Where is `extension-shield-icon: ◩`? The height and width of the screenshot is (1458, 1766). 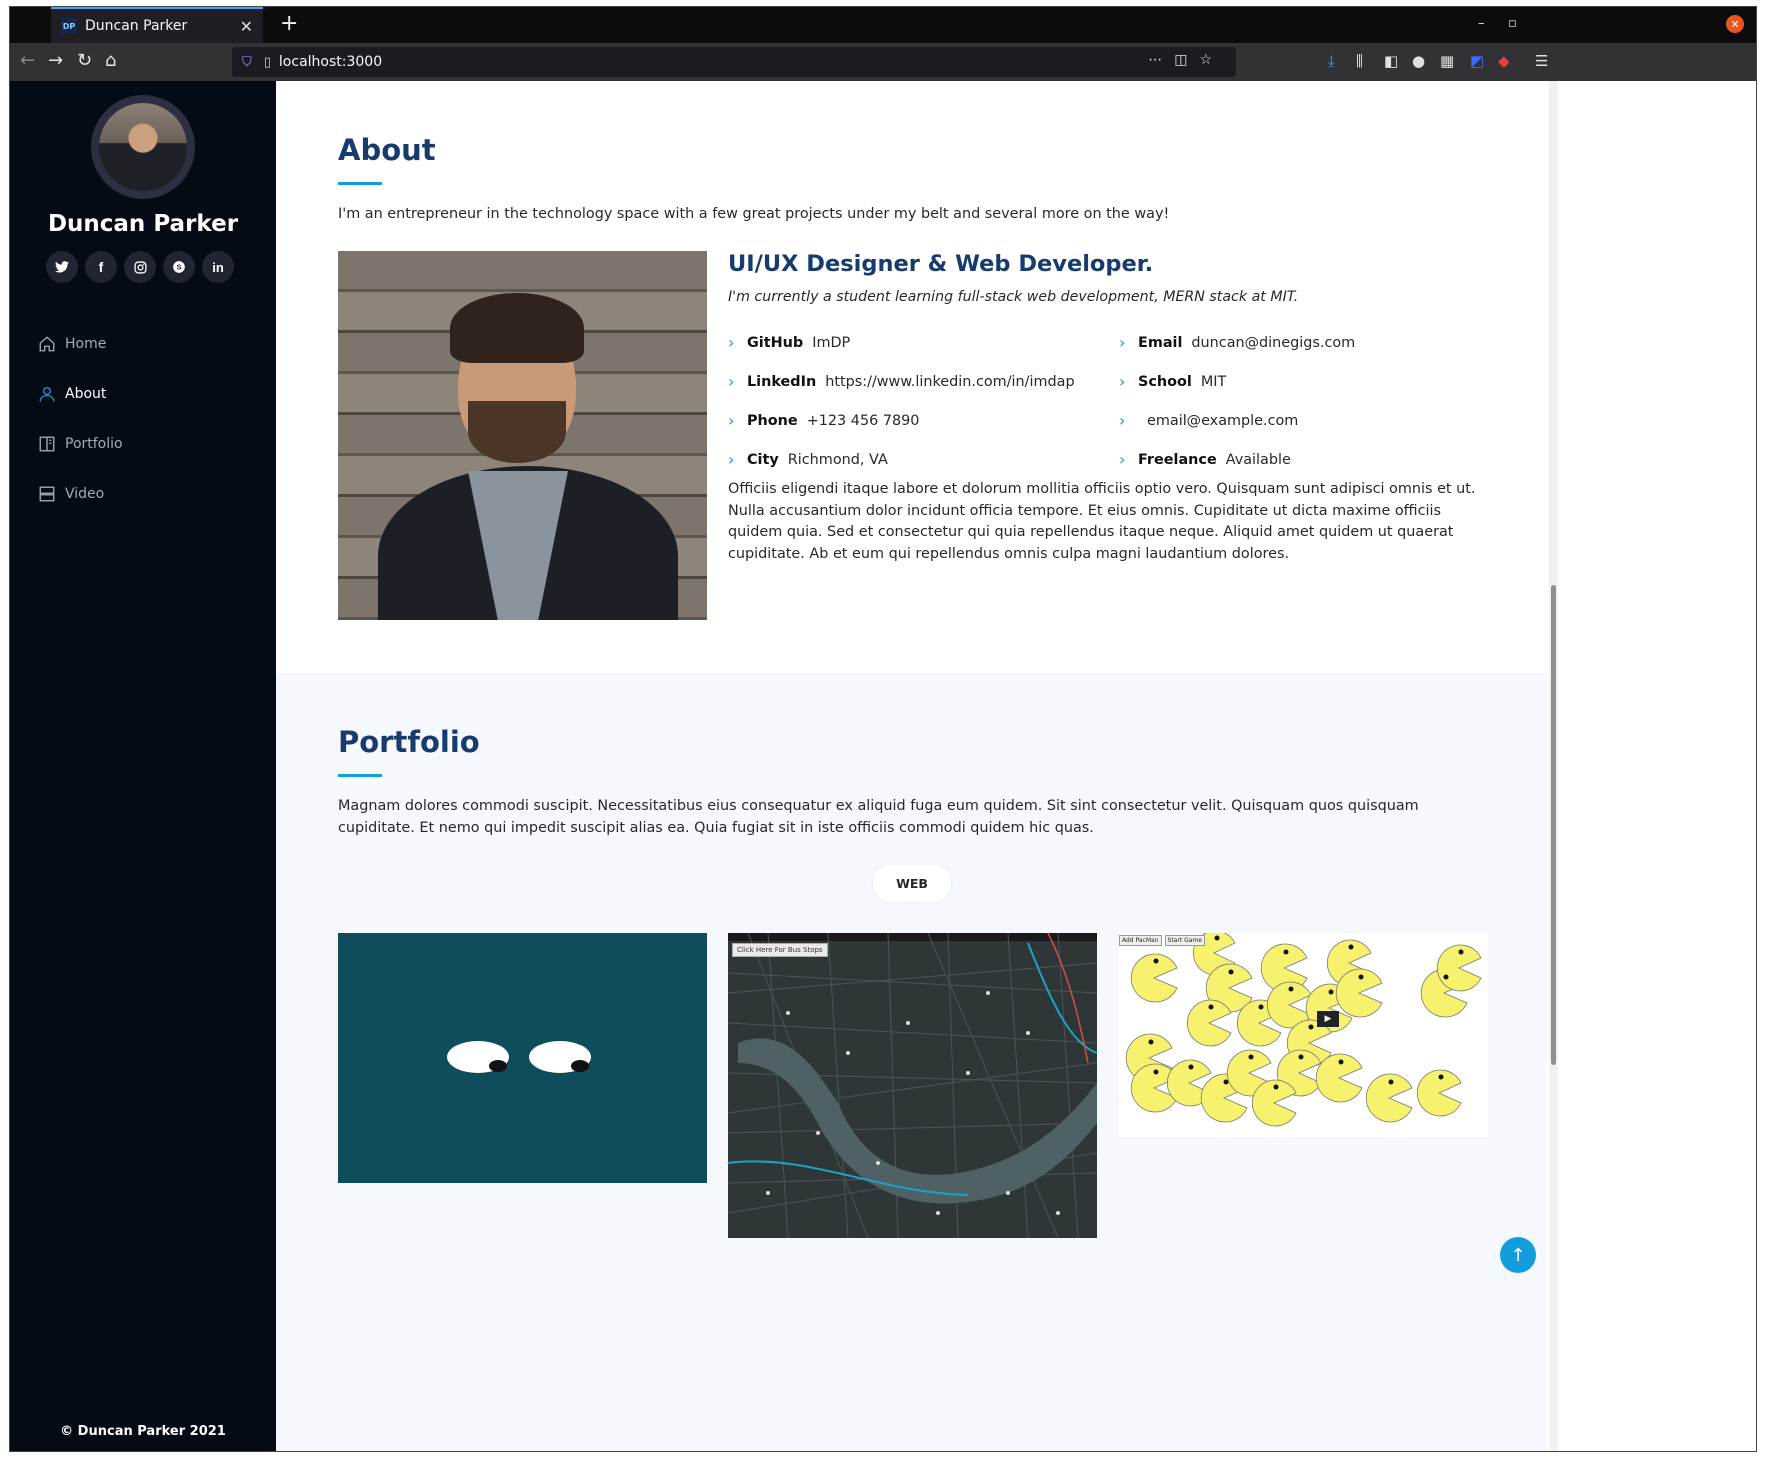
extension-shield-icon: ◩ is located at coordinates (1477, 61).